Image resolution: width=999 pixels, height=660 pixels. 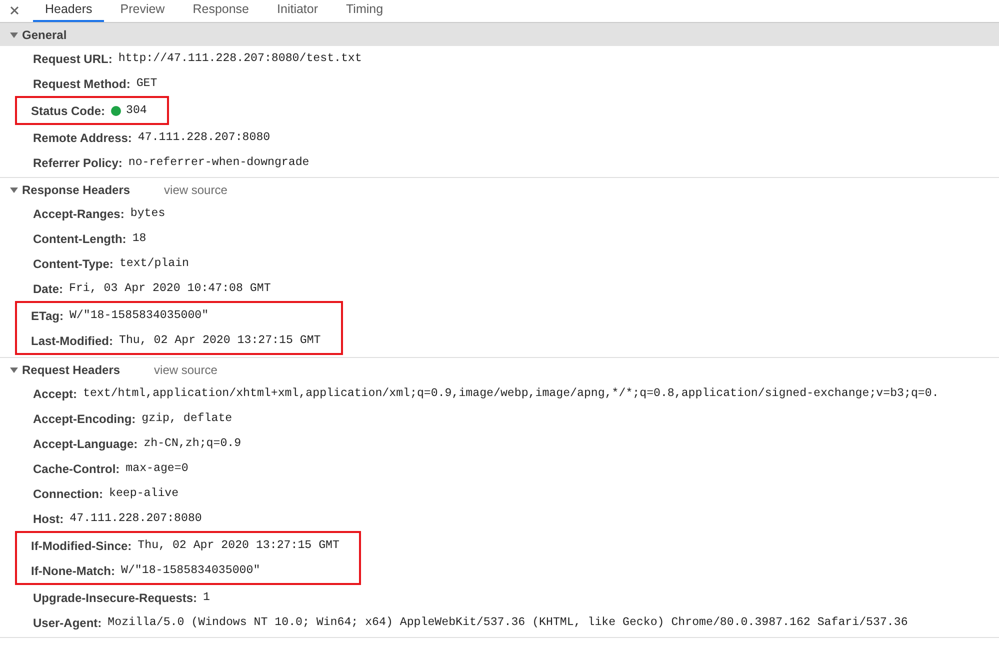 What do you see at coordinates (499, 369) in the screenshot?
I see `section-header: Request Headers view source` at bounding box center [499, 369].